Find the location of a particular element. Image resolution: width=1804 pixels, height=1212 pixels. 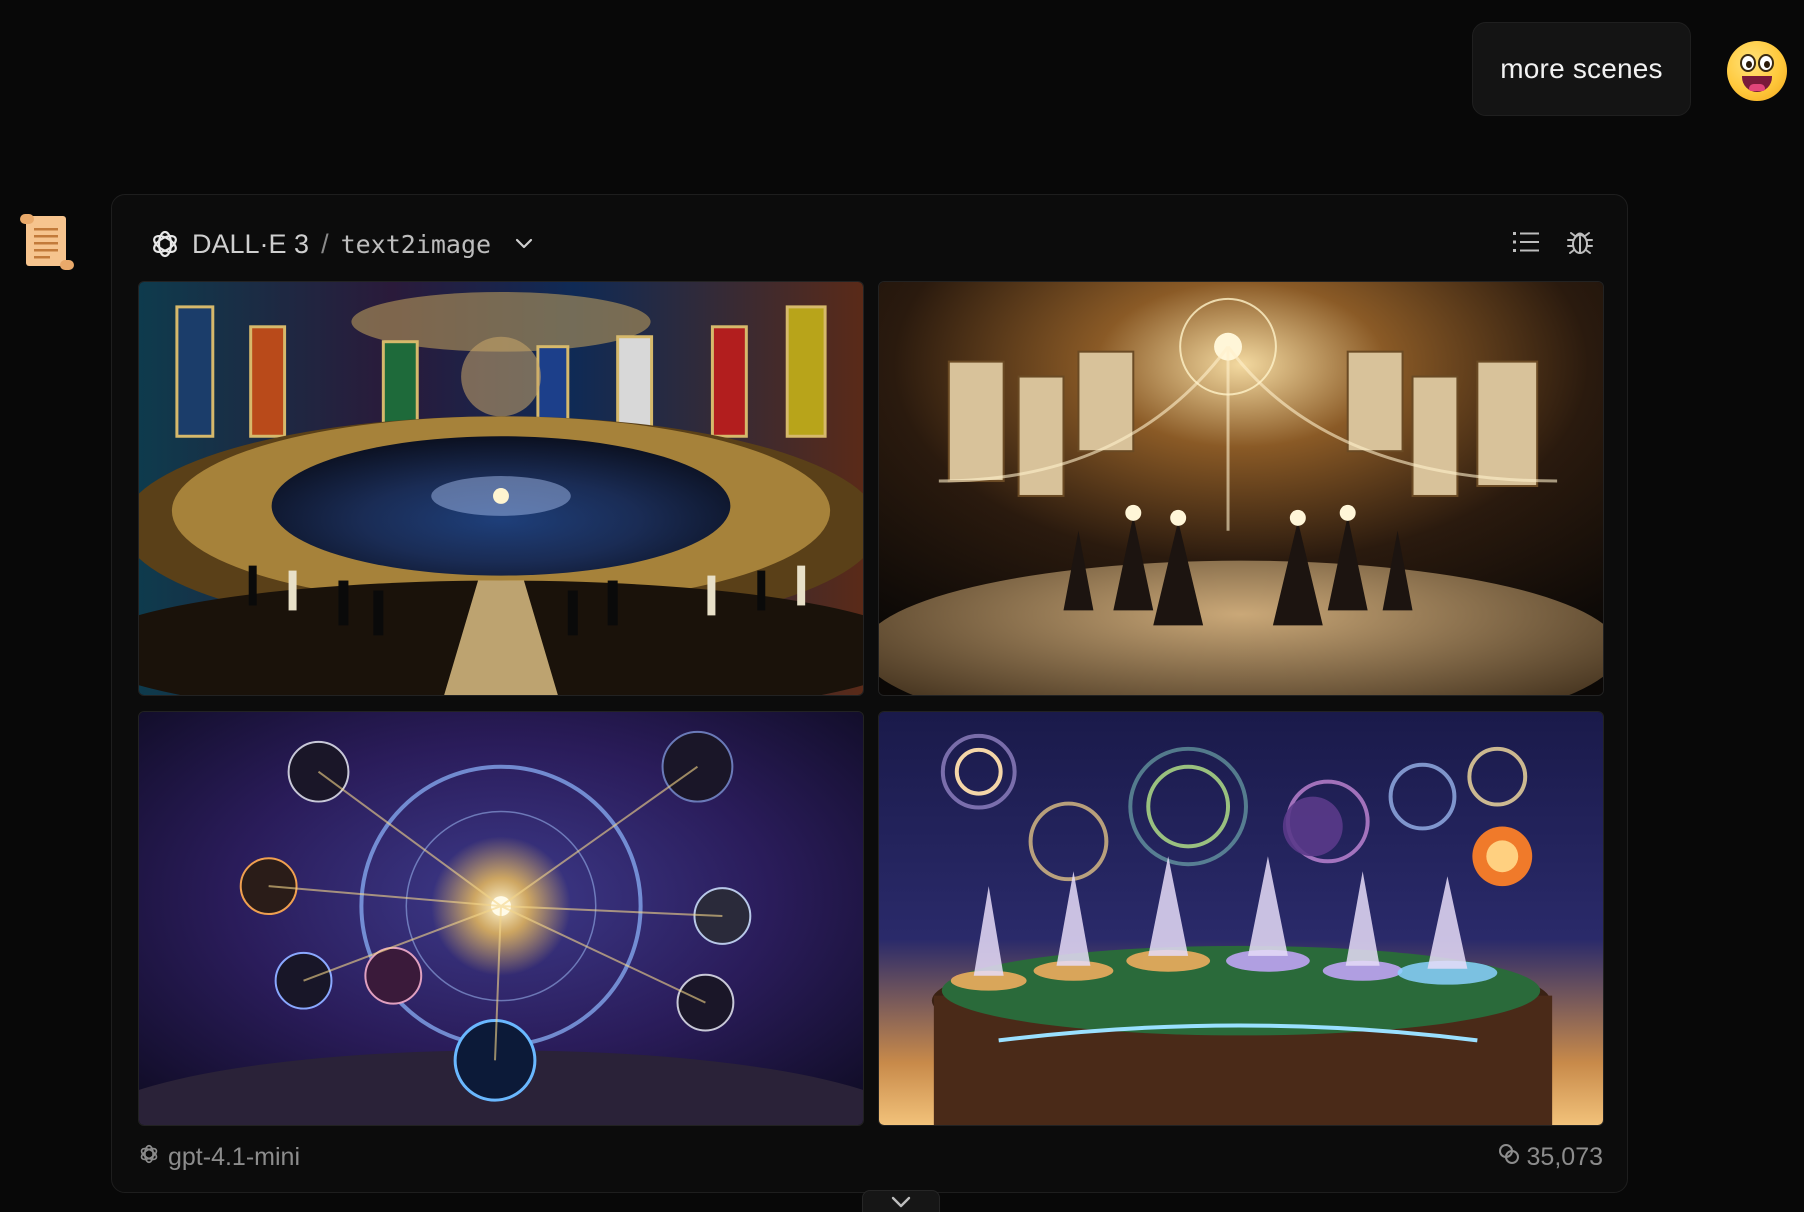

scroll-to-bottom-button is located at coordinates (901, 1201).